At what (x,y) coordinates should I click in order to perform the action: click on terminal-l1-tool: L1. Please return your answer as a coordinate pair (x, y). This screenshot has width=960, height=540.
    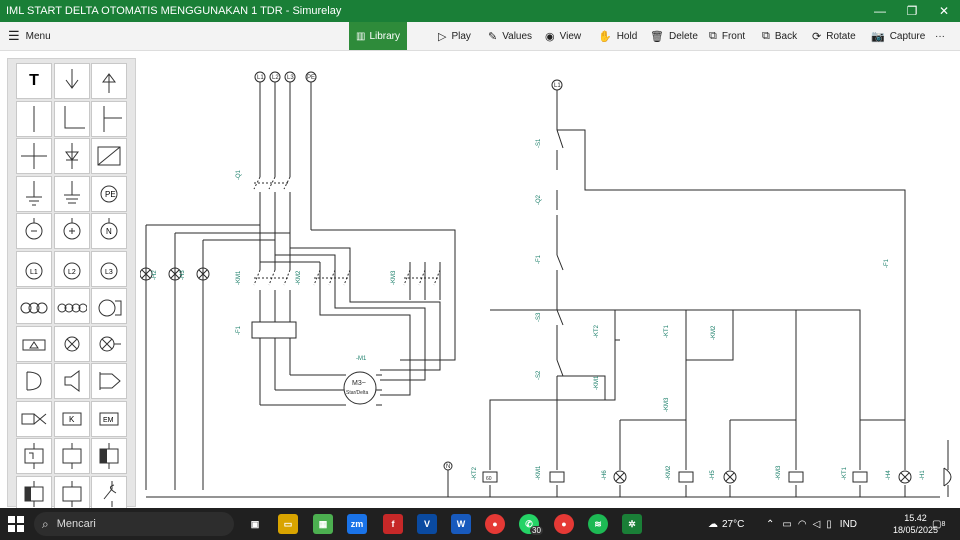
    Looking at the image, I should click on (34, 268).